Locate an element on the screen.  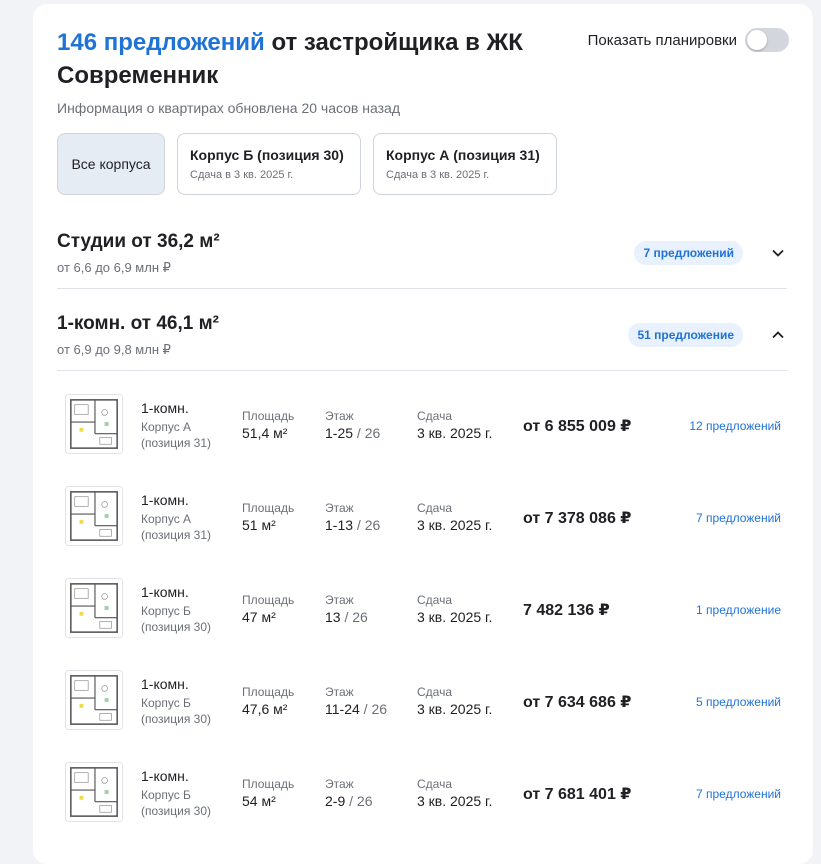
show-plans-toggle-group: Показать планировки is located at coordinates (688, 40).